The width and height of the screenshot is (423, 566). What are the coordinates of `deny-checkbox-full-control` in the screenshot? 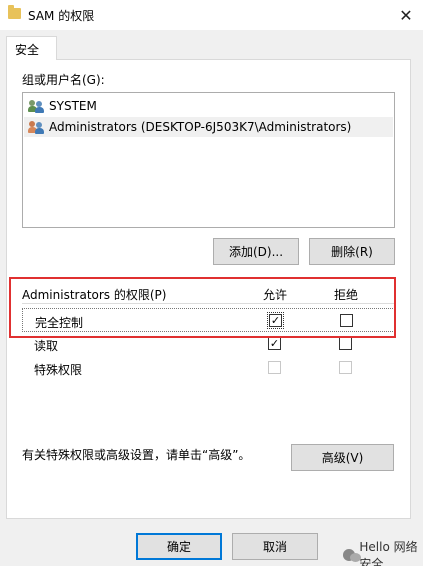 It's located at (346, 320).